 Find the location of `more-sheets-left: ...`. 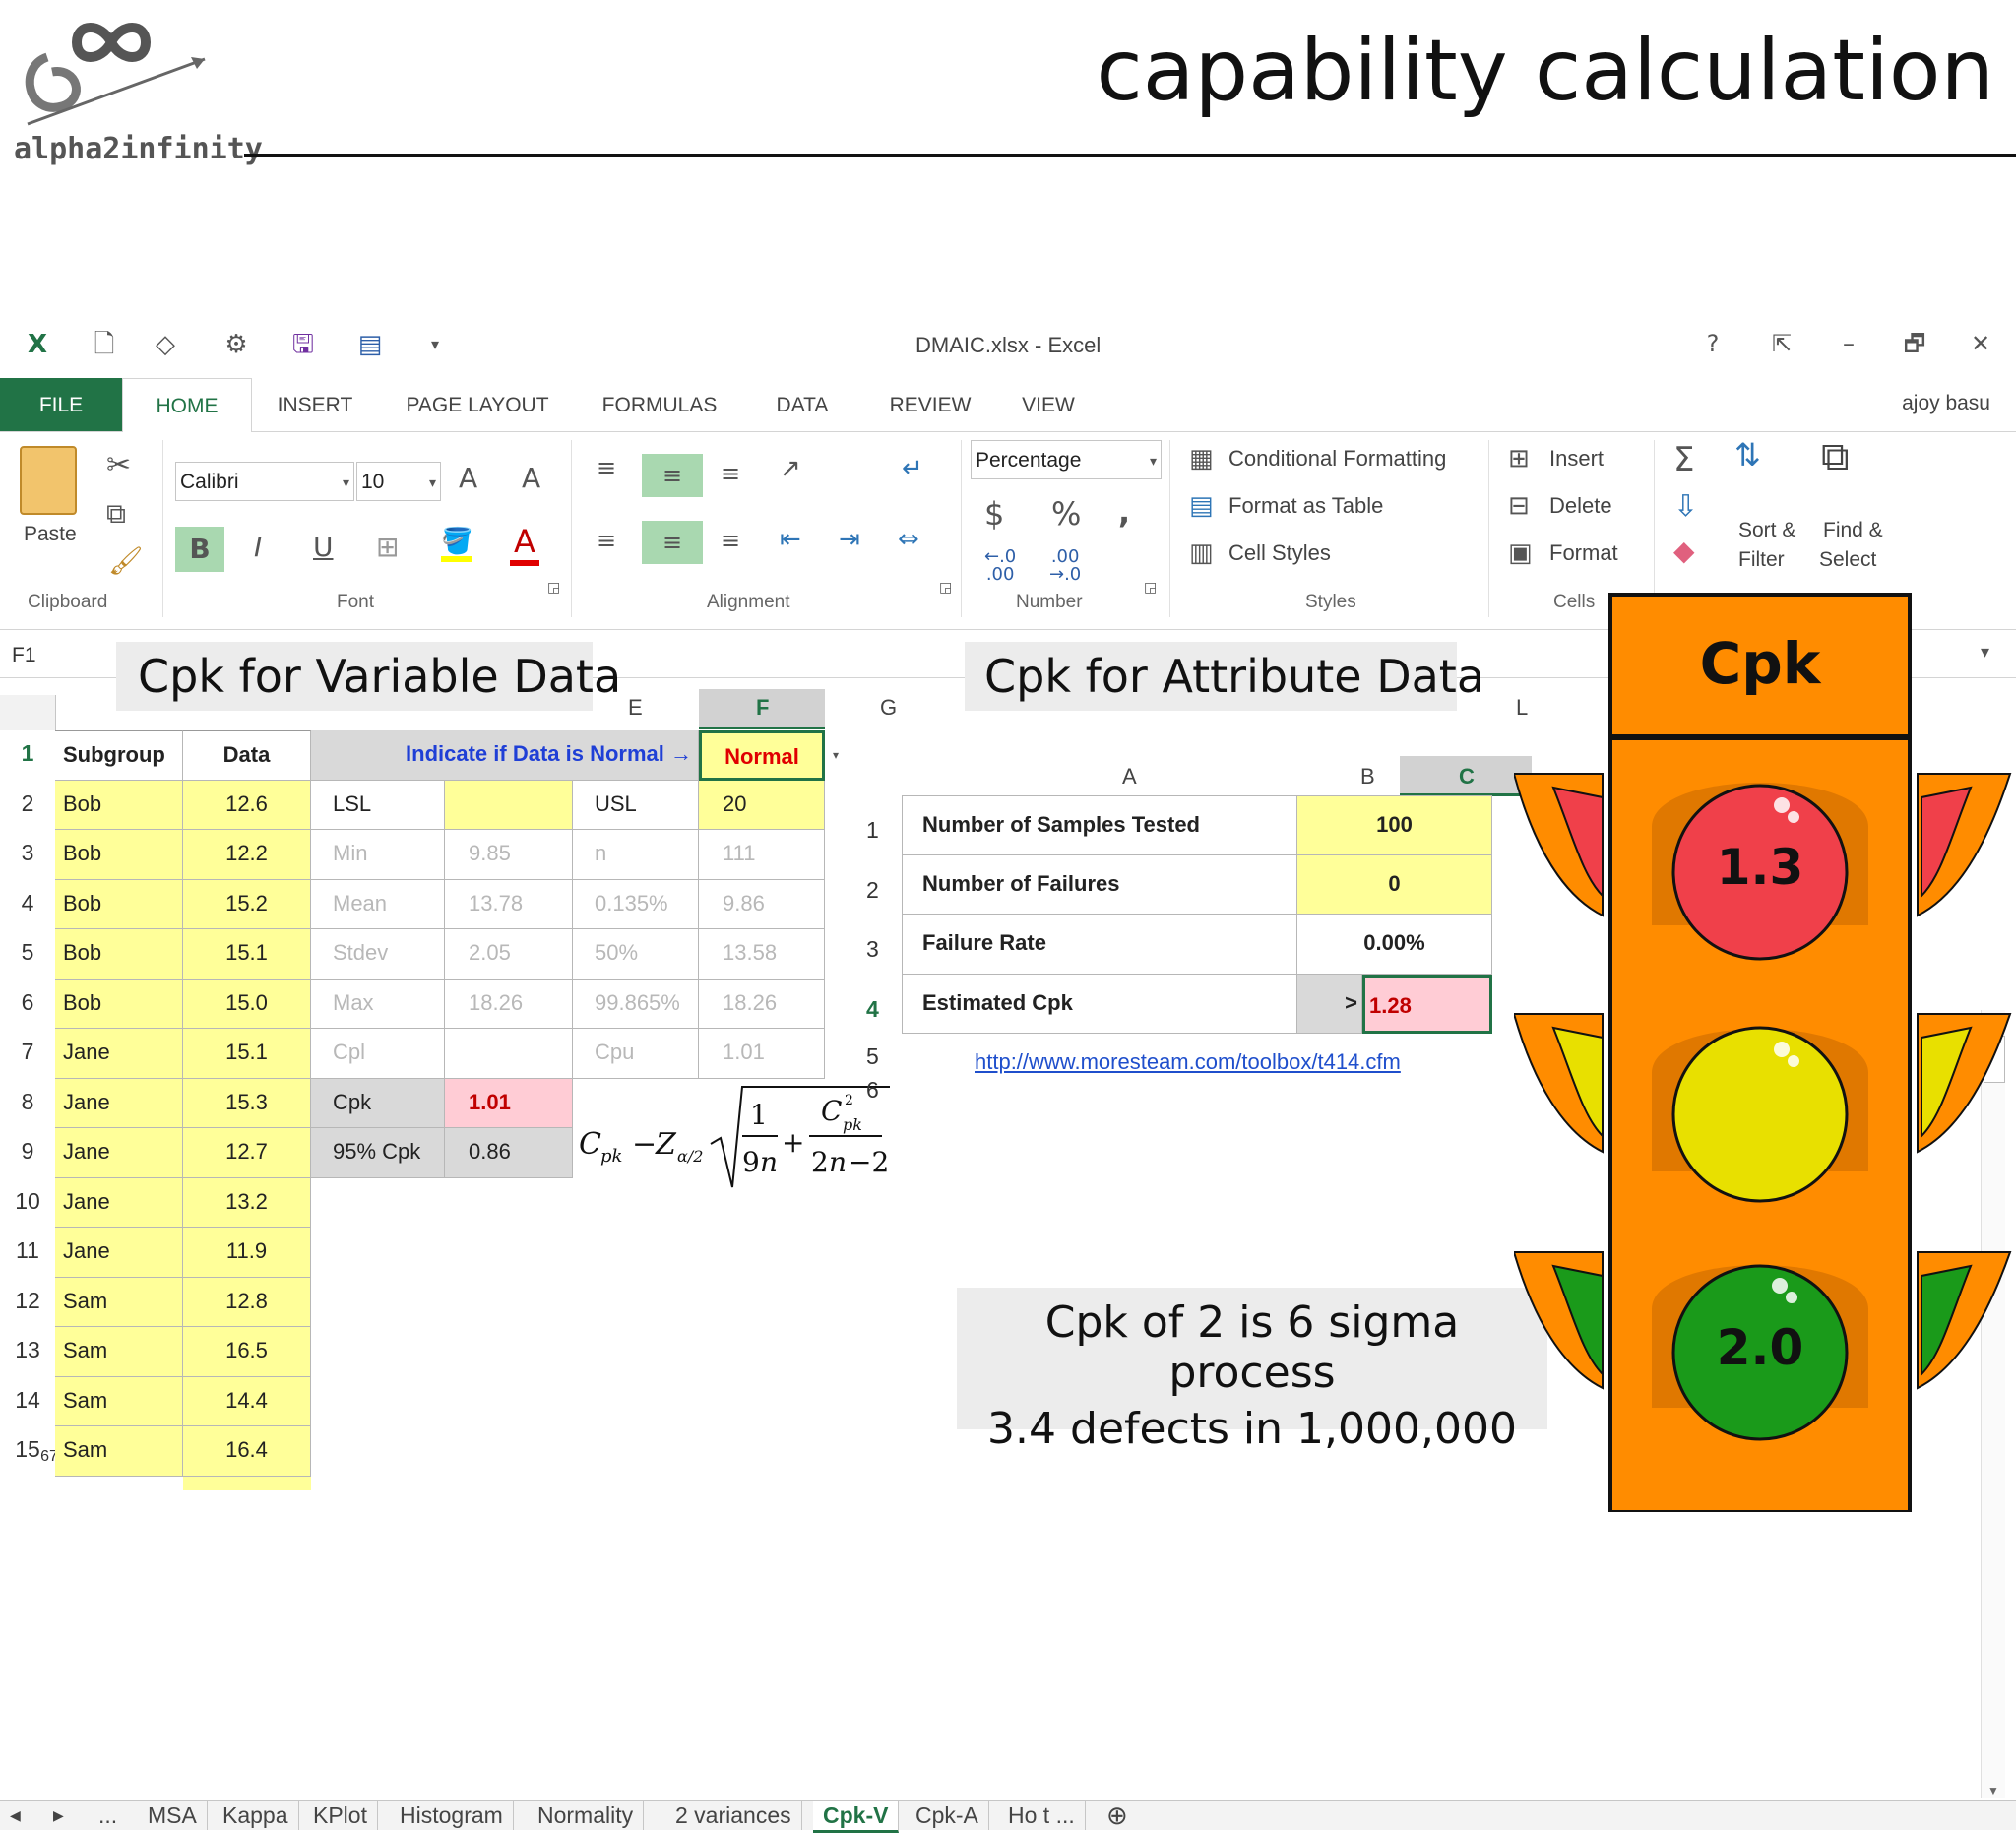

more-sheets-left: ... is located at coordinates (108, 1815).